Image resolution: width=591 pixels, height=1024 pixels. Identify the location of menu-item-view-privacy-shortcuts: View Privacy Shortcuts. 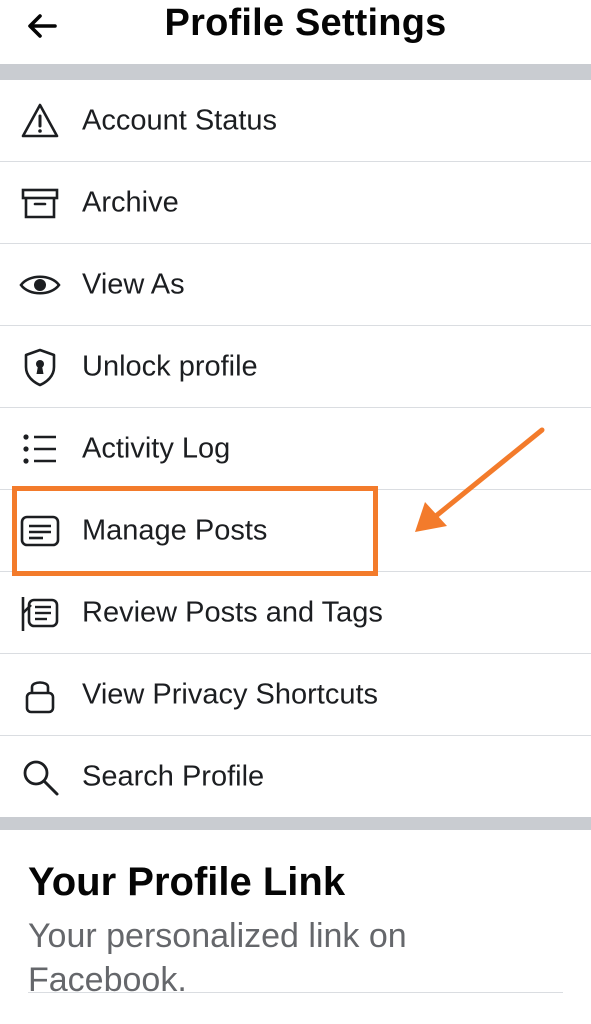
(295, 695).